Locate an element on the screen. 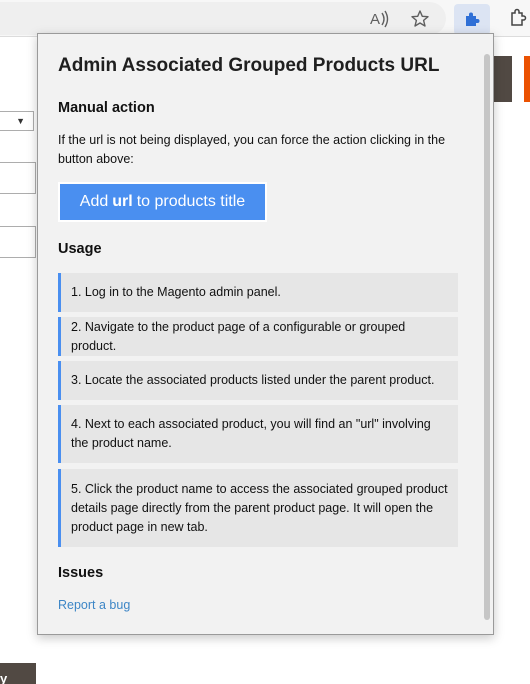  background-select: ▼ is located at coordinates (17, 121).